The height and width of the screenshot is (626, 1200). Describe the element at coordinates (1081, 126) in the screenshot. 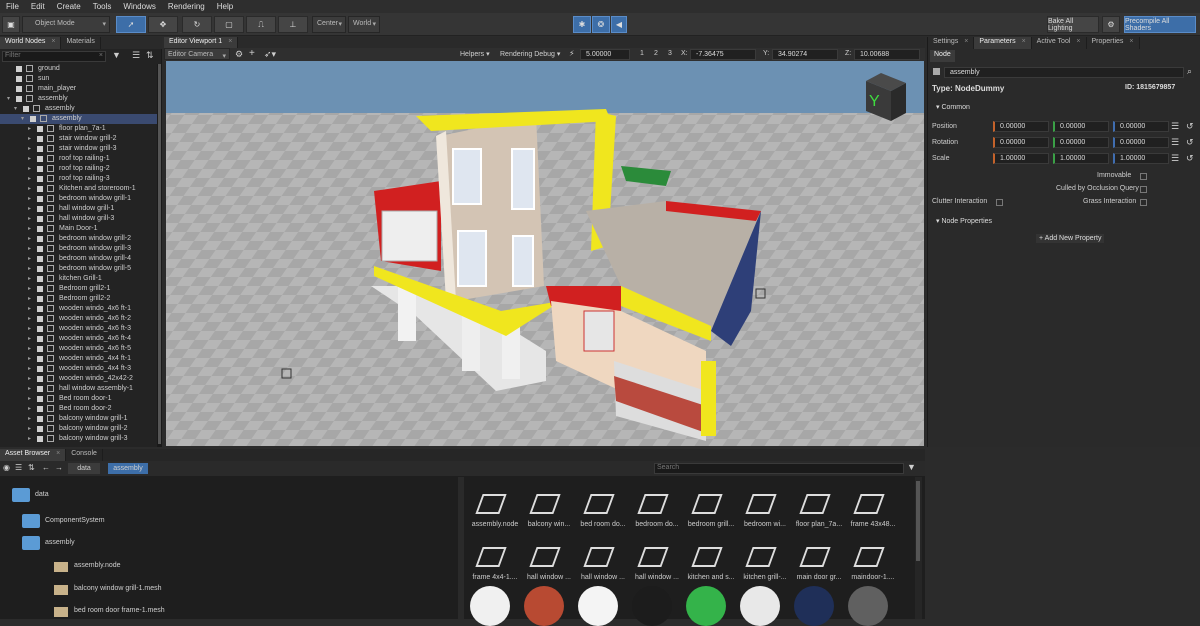

I see `param-0-y-field: 0.00000` at that location.